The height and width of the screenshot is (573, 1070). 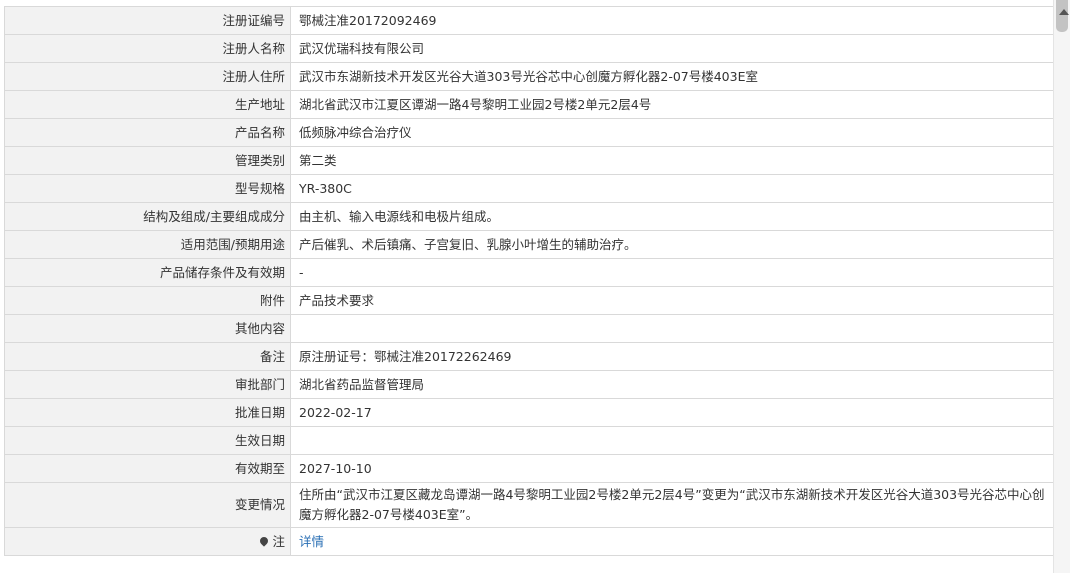 I want to click on row-label-production-address: 生产地址, so click(x=147, y=104).